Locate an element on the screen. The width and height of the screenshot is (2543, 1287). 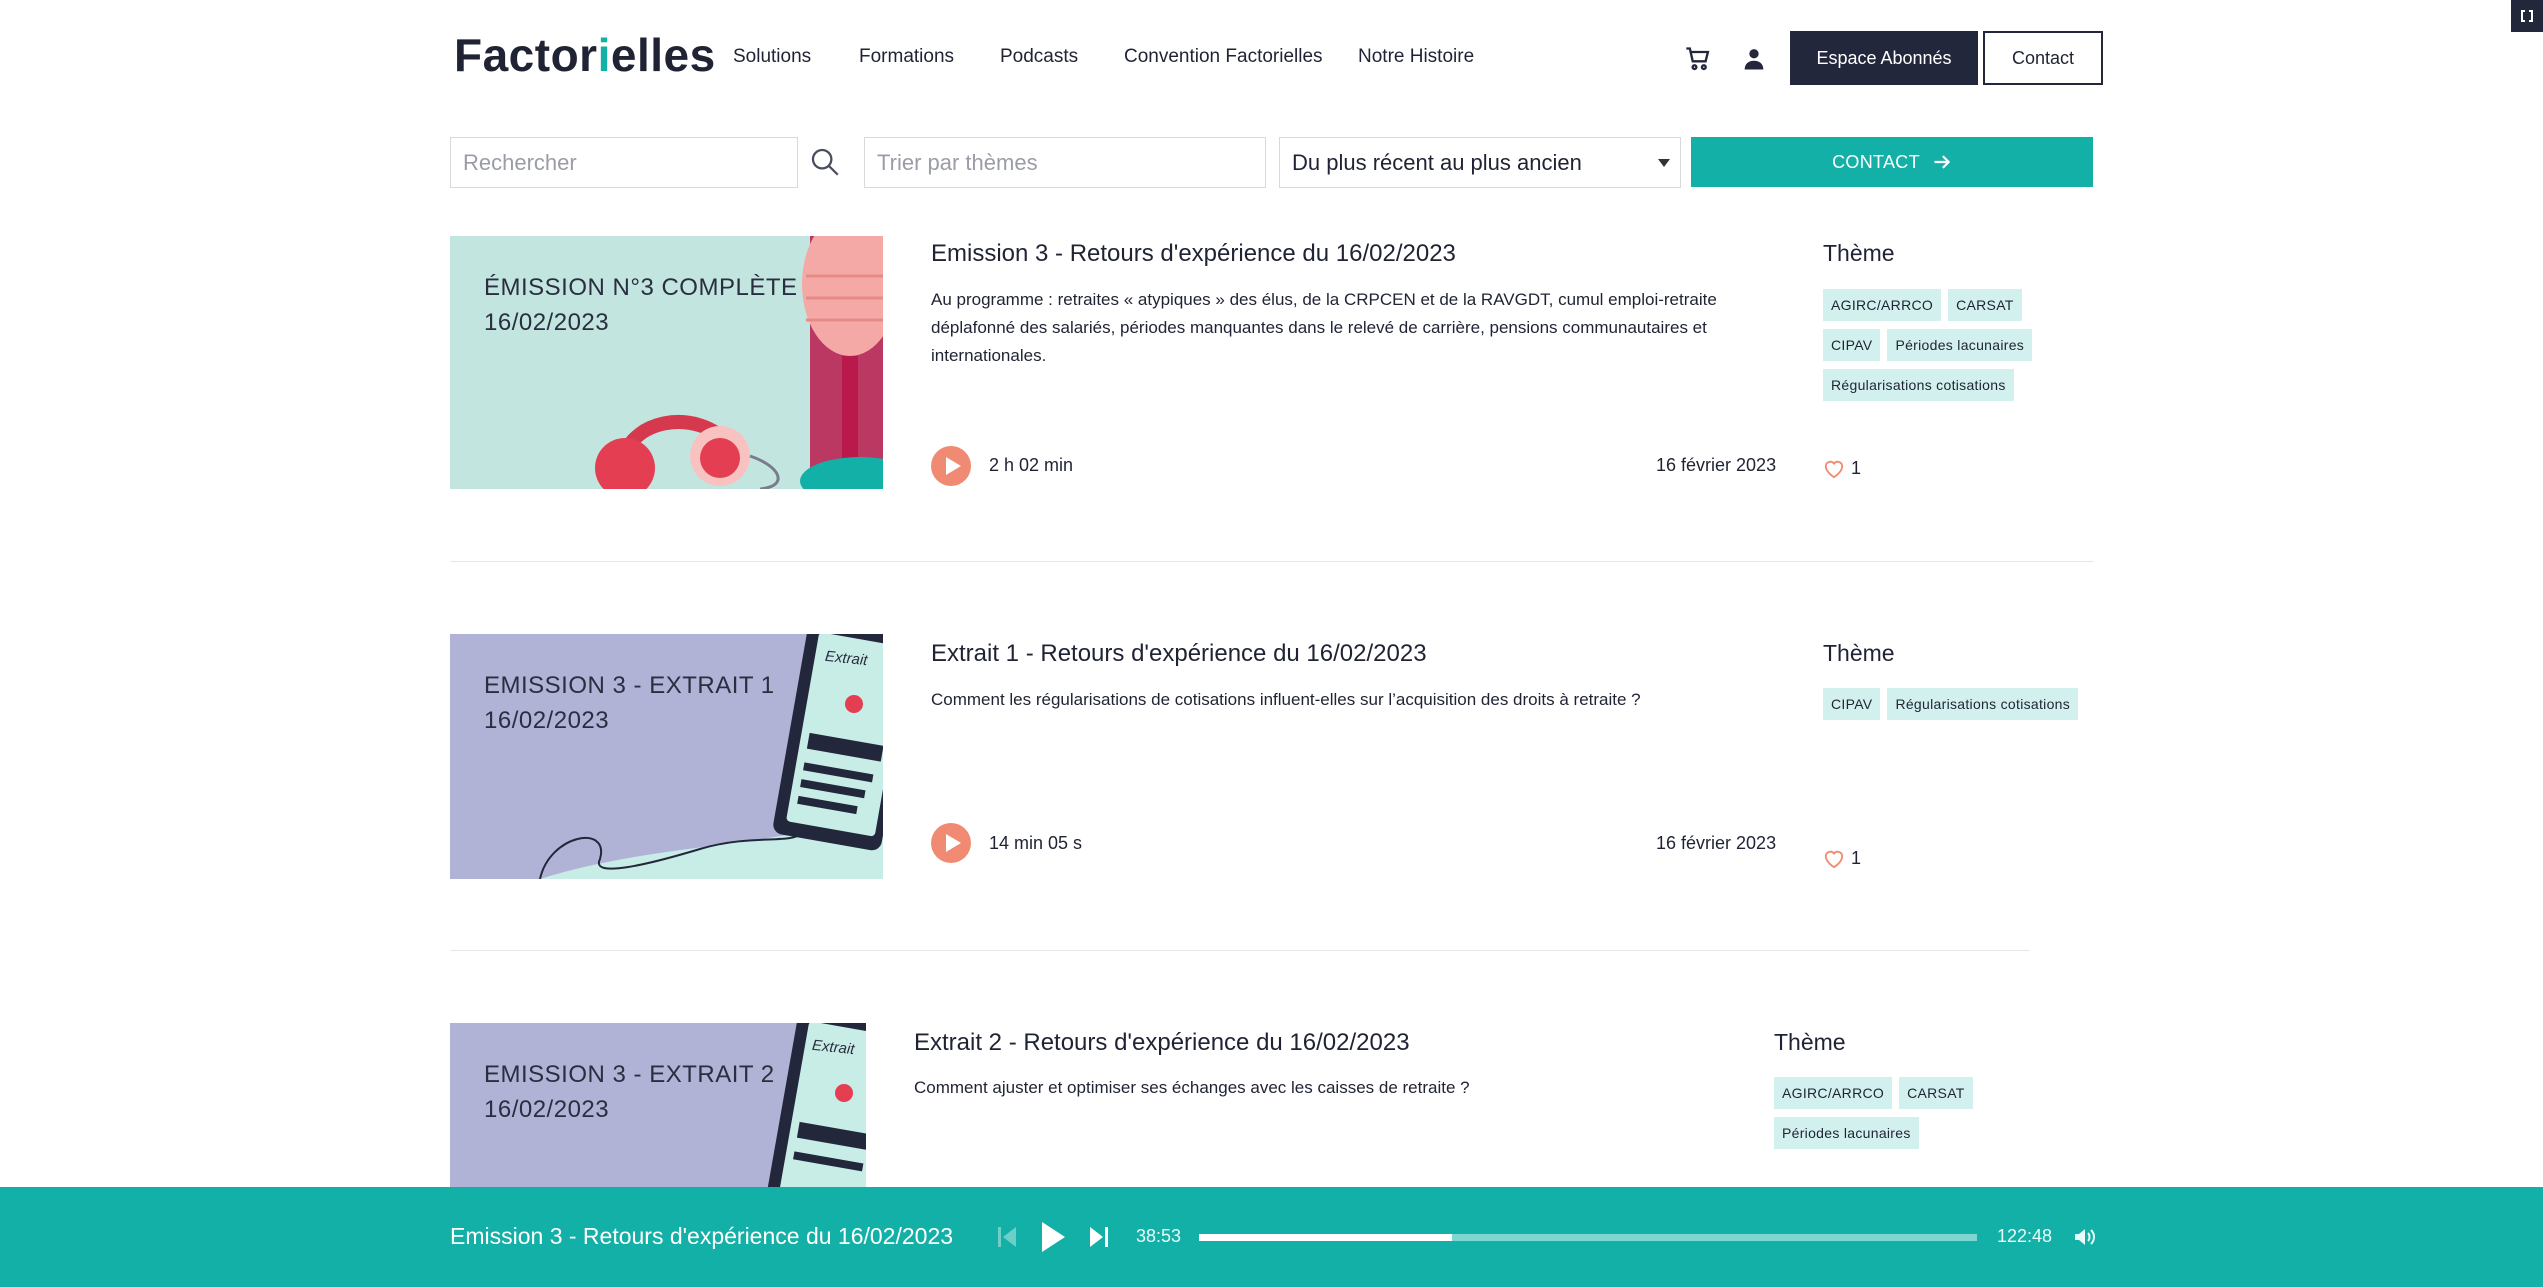
user-icon is located at coordinates (1754, 59).